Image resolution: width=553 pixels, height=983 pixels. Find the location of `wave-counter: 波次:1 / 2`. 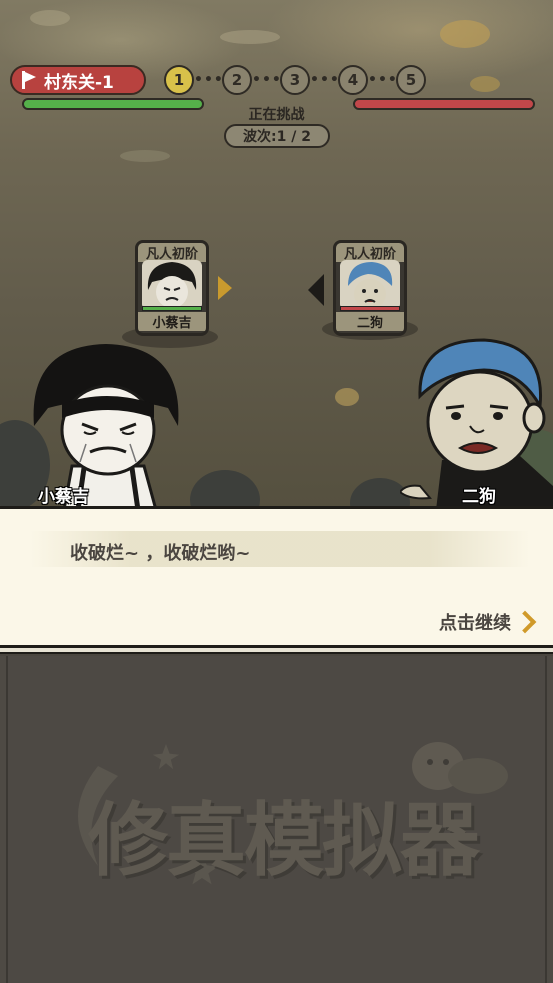

wave-counter: 波次:1 / 2 is located at coordinates (277, 136).